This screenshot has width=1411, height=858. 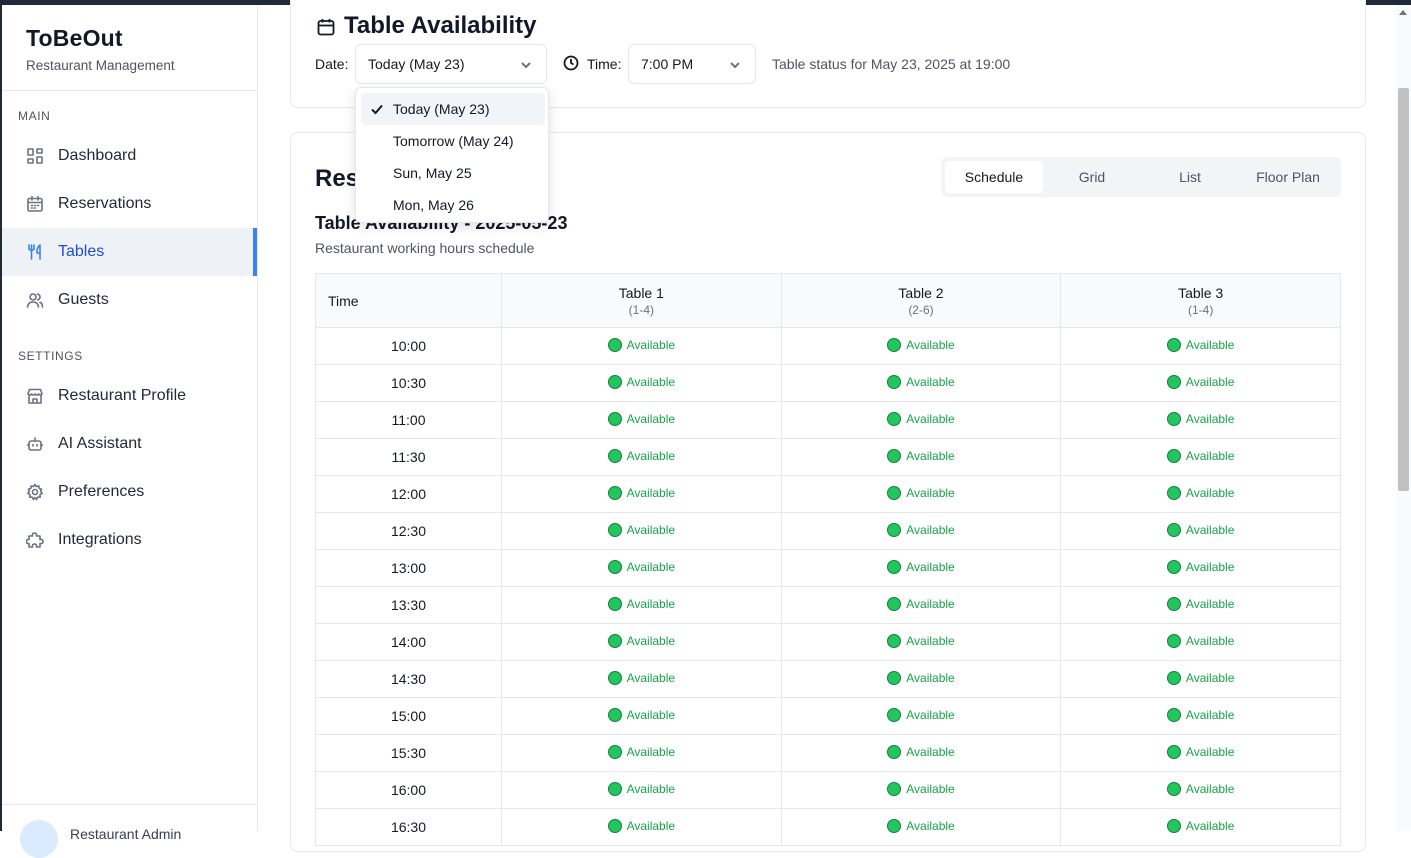 What do you see at coordinates (129, 90) in the screenshot?
I see `divider` at bounding box center [129, 90].